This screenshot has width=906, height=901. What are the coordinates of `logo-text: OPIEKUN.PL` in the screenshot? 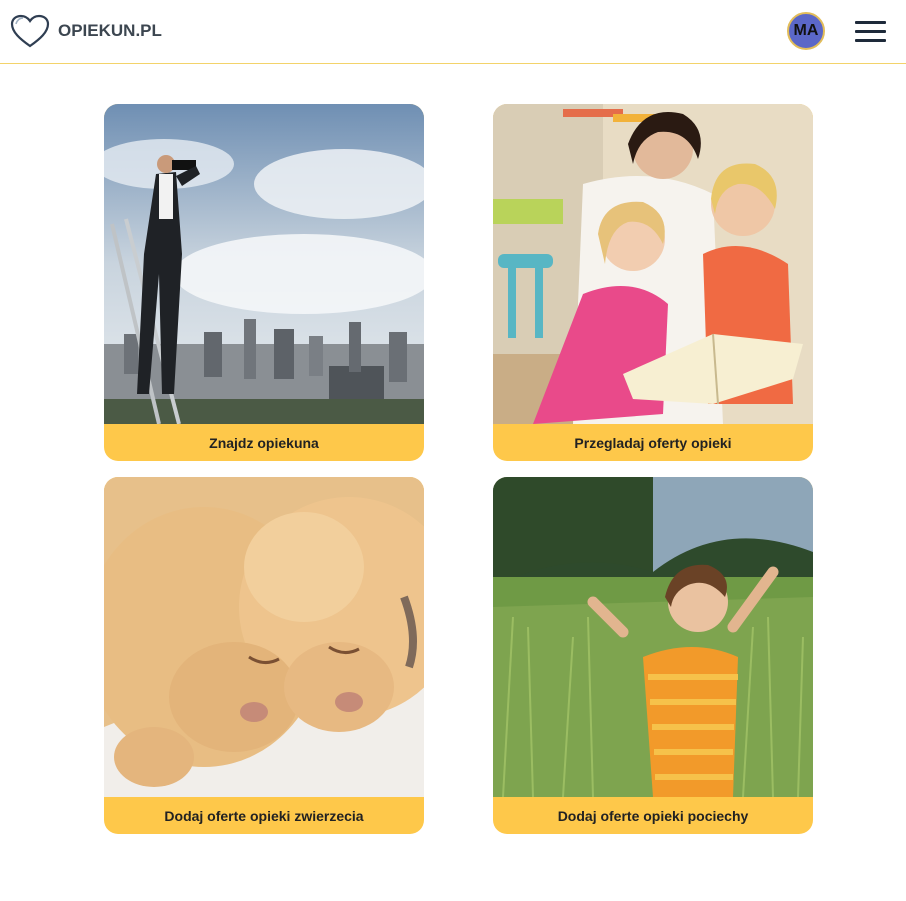 It's located at (110, 30).